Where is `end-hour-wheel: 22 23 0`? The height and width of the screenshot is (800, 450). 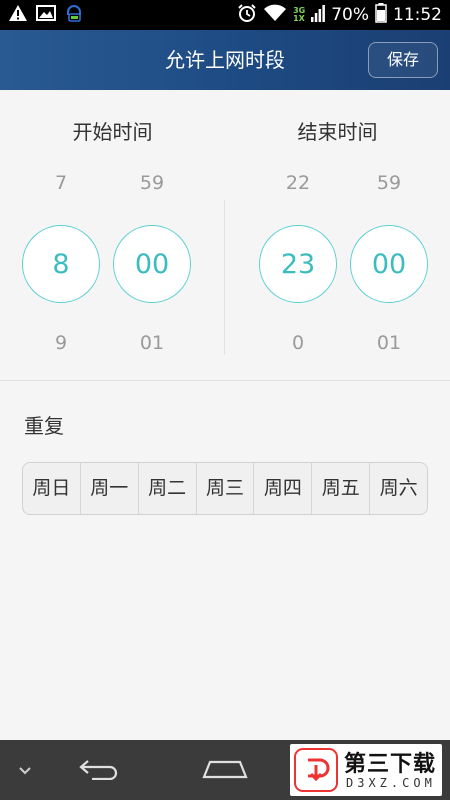 end-hour-wheel: 22 23 0 is located at coordinates (298, 235).